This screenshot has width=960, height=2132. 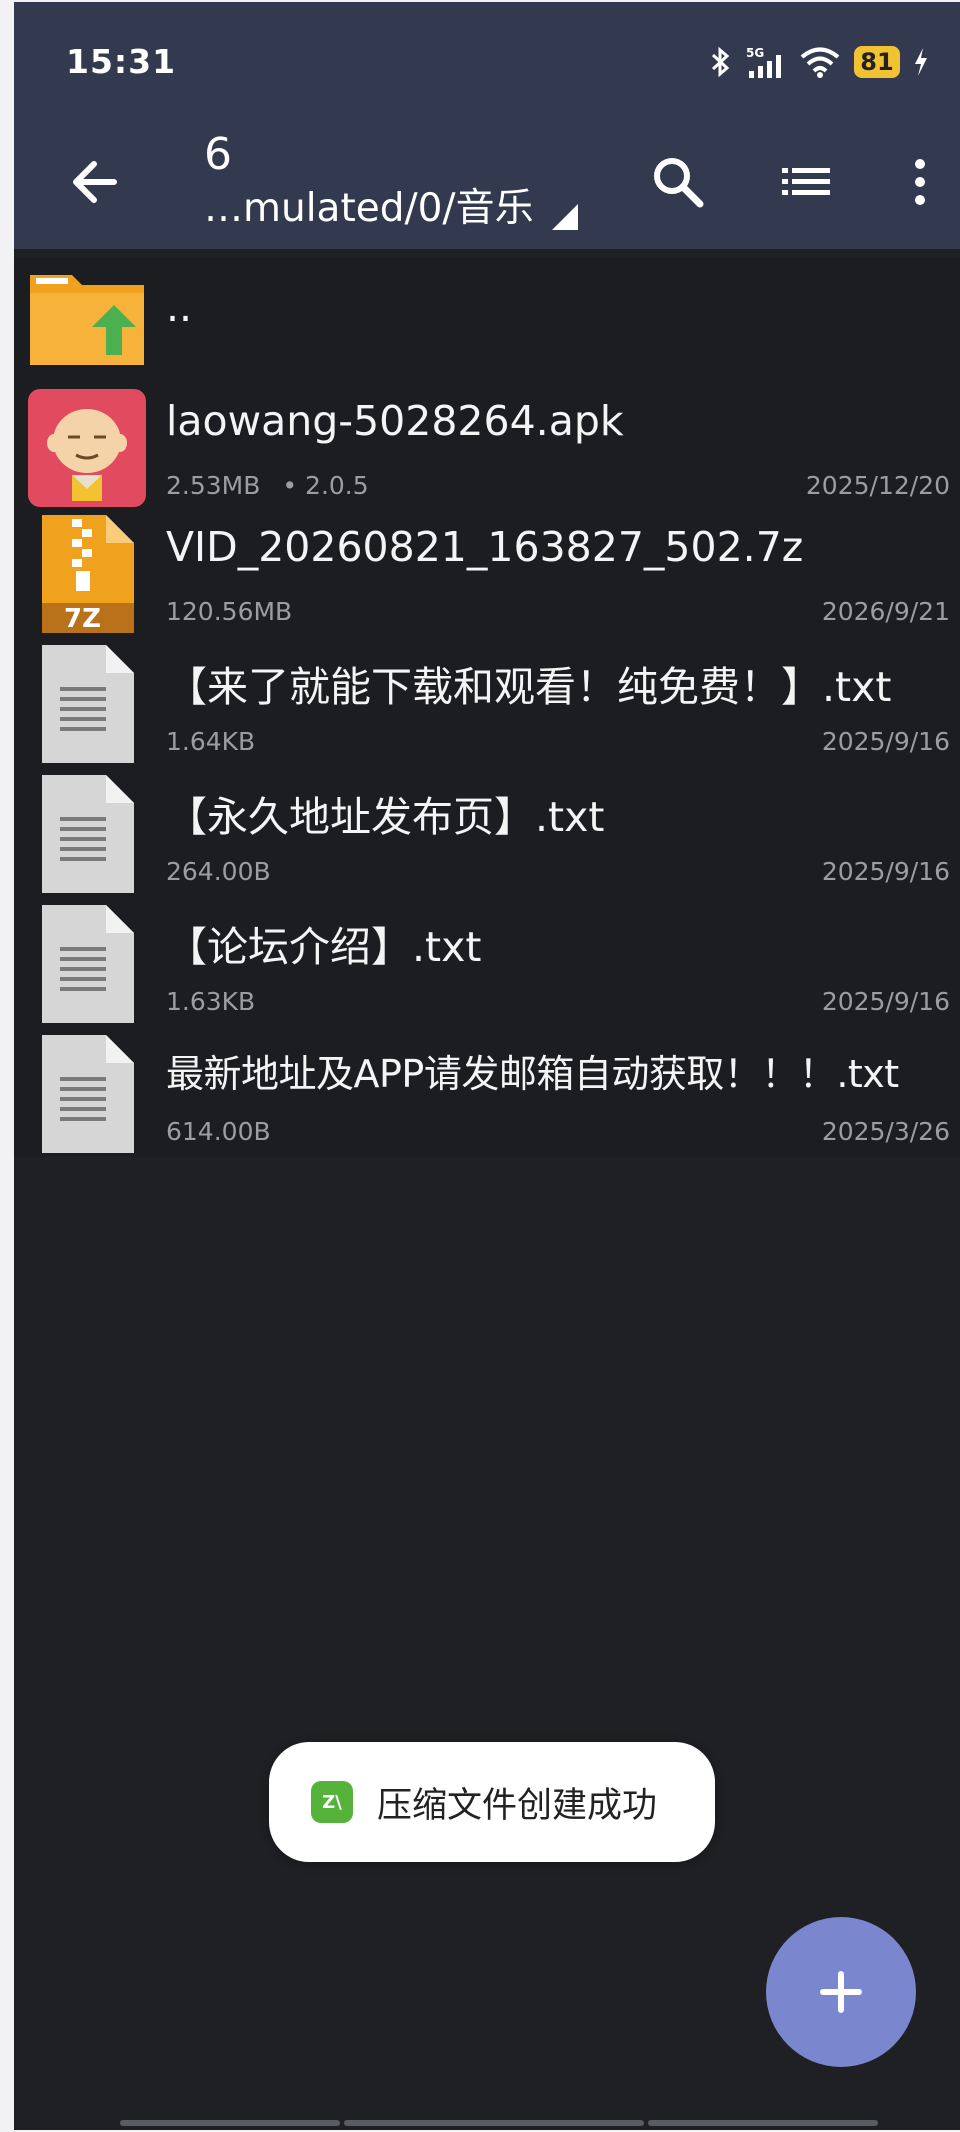 I want to click on current-path: …mulated/0/音乐, so click(x=369, y=208).